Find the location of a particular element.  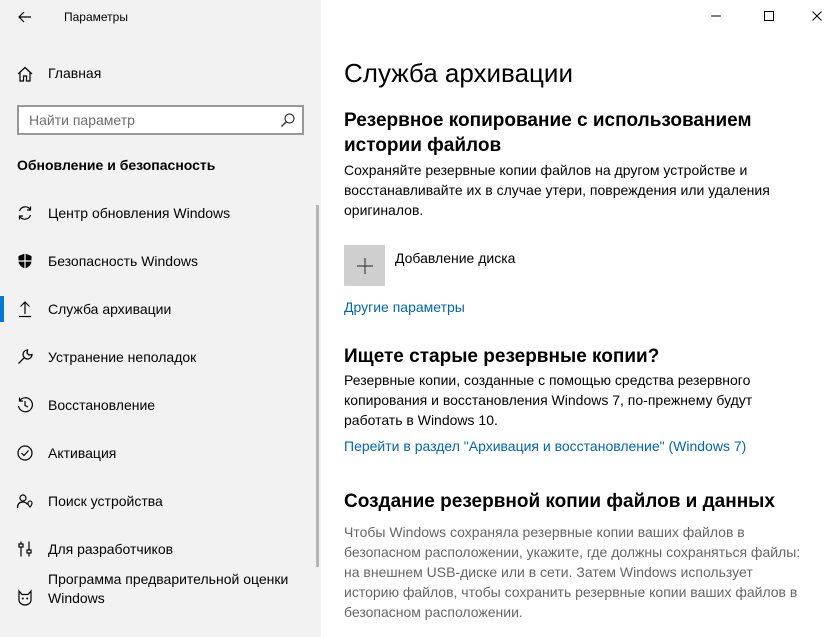

sidebar-item-windows-update: Центр обновления Windows is located at coordinates (158, 213).